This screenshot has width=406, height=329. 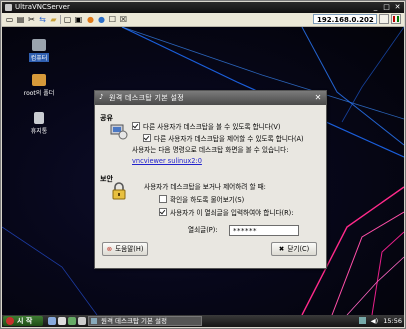 What do you see at coordinates (386, 7) in the screenshot?
I see `maximize-button: □` at bounding box center [386, 7].